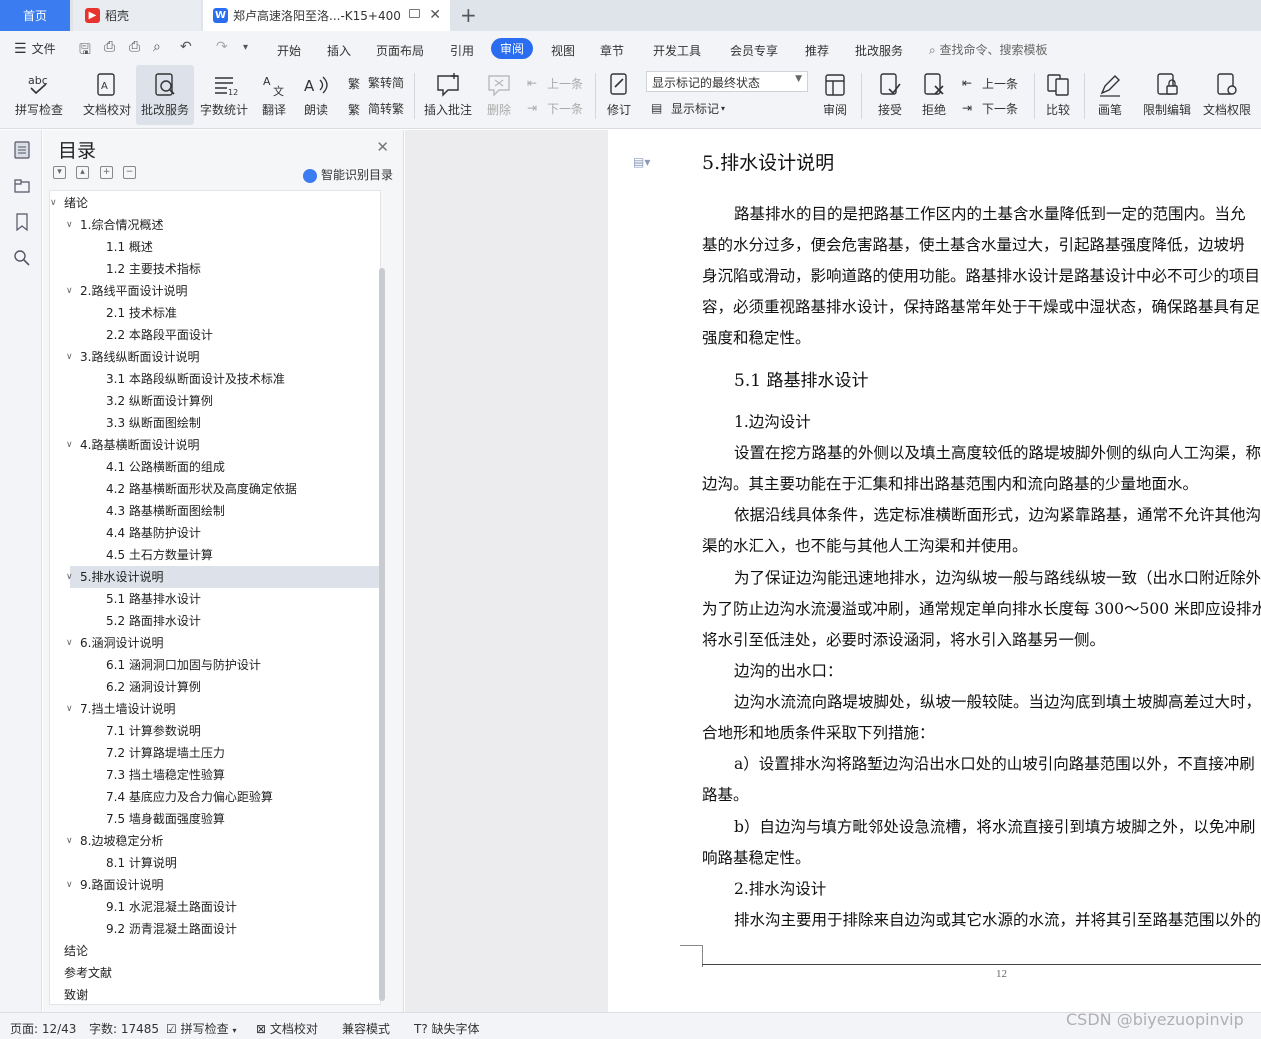  Describe the element at coordinates (124, 1028) in the screenshot. I see `word-count: 字数: 17485` at that location.